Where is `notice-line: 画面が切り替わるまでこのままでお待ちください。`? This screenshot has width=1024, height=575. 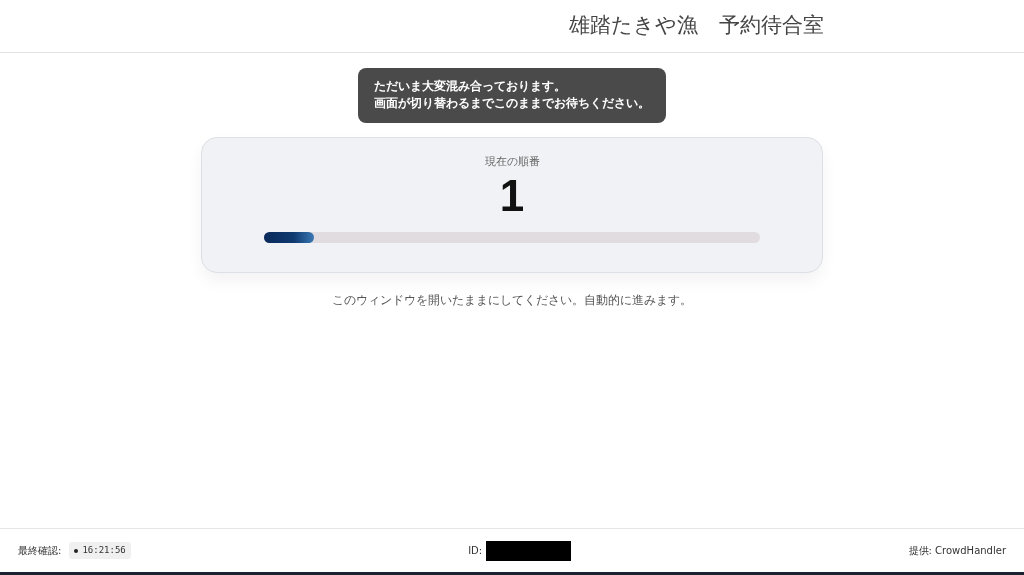 notice-line: 画面が切り替わるまでこのままでお待ちください。 is located at coordinates (512, 104).